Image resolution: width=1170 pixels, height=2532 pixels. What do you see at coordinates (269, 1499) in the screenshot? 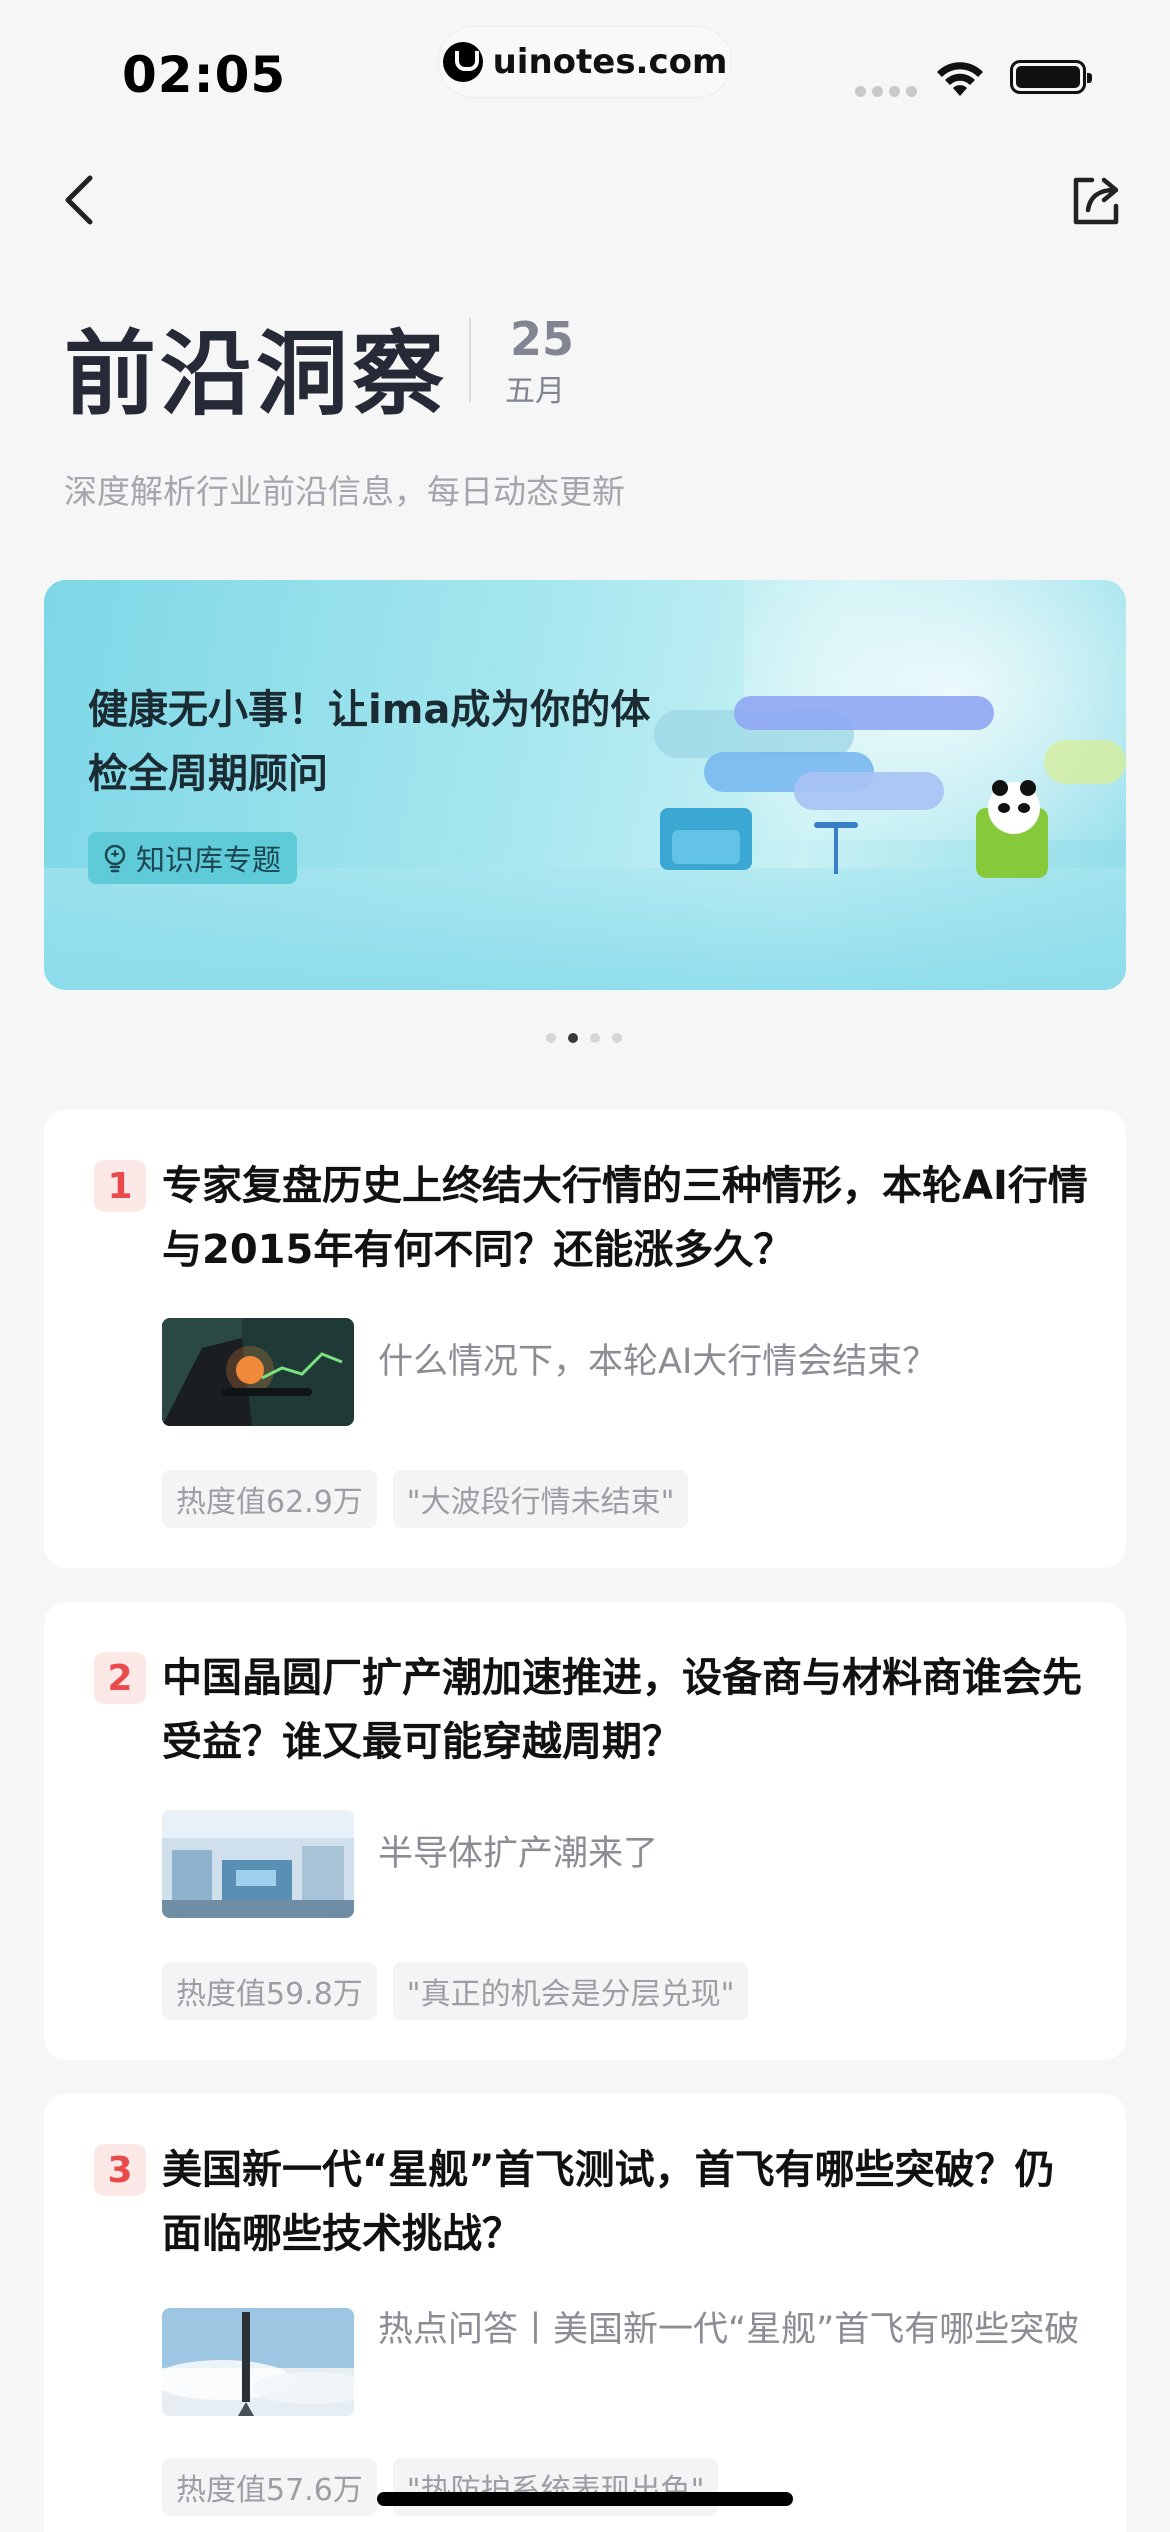
I see `heat-tag: 热度值62.9万` at bounding box center [269, 1499].